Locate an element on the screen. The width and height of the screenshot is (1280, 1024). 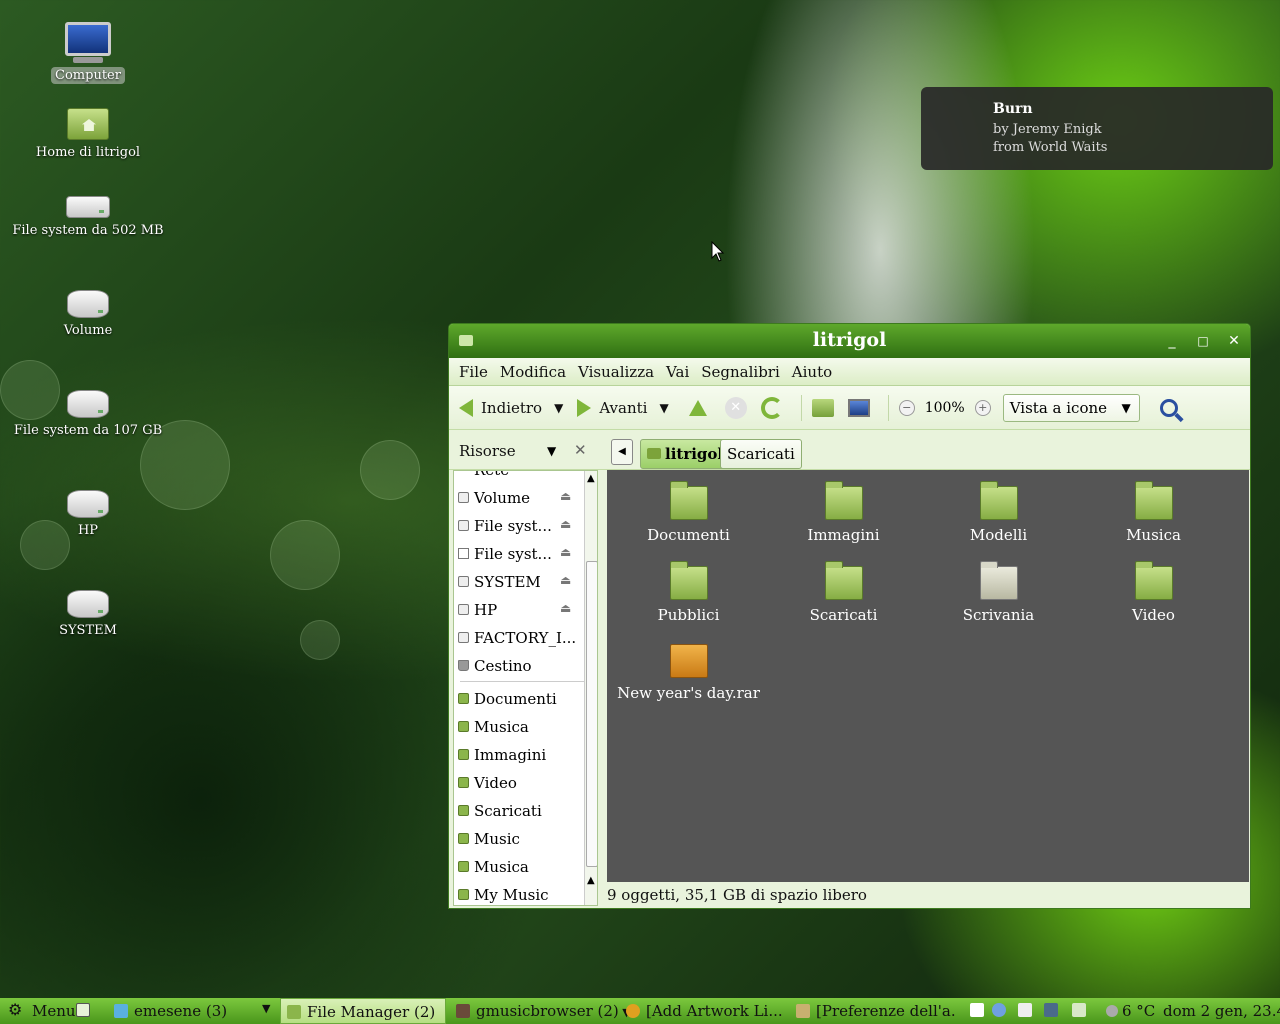
gear-icon: ⚙ is located at coordinates (15, 1009).